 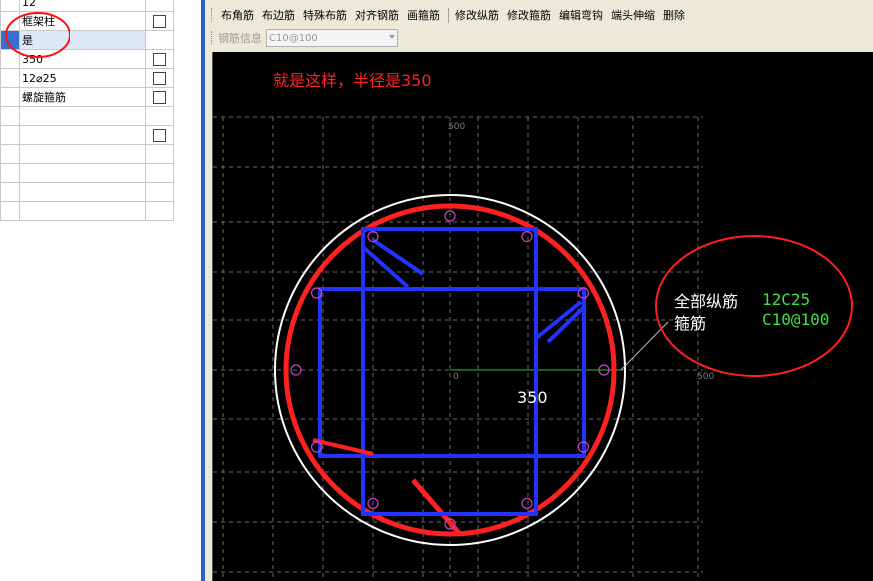 What do you see at coordinates (581, 15) in the screenshot?
I see `toolbar-button: 编辑弯钩` at bounding box center [581, 15].